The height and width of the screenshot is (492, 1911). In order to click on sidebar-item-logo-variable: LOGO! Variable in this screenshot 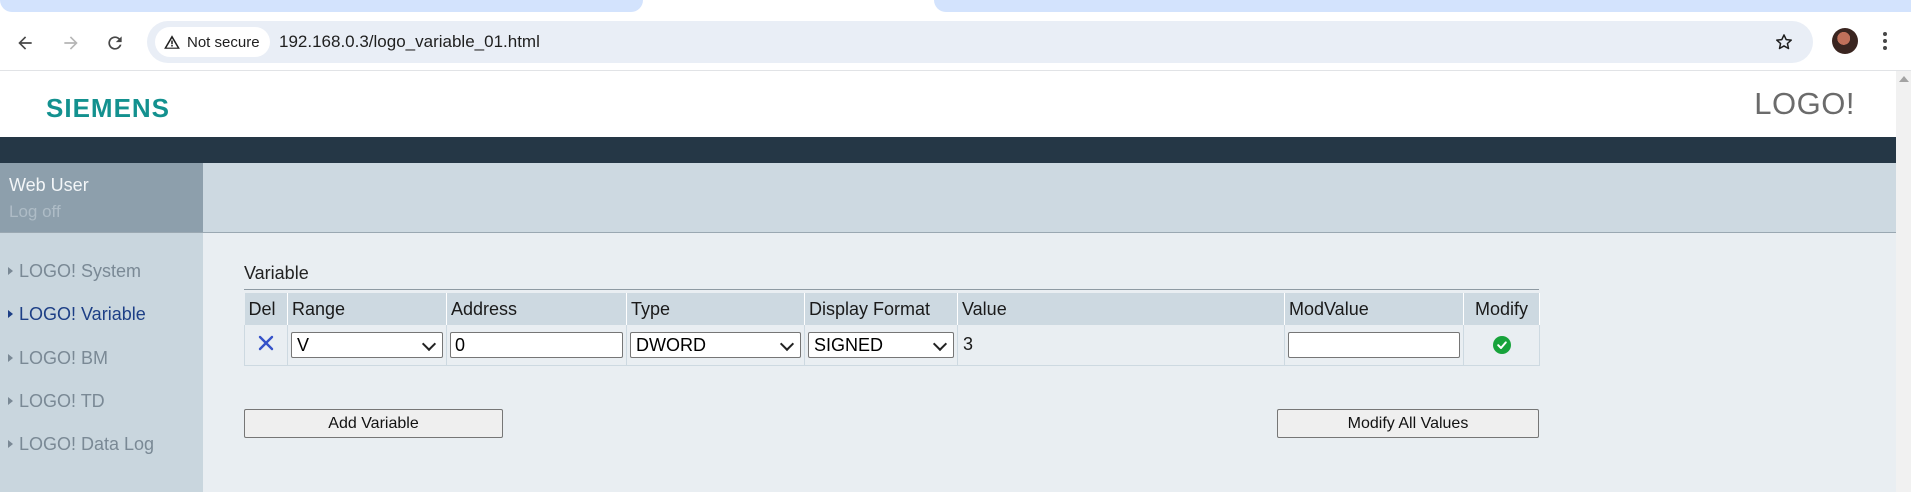, I will do `click(77, 314)`.